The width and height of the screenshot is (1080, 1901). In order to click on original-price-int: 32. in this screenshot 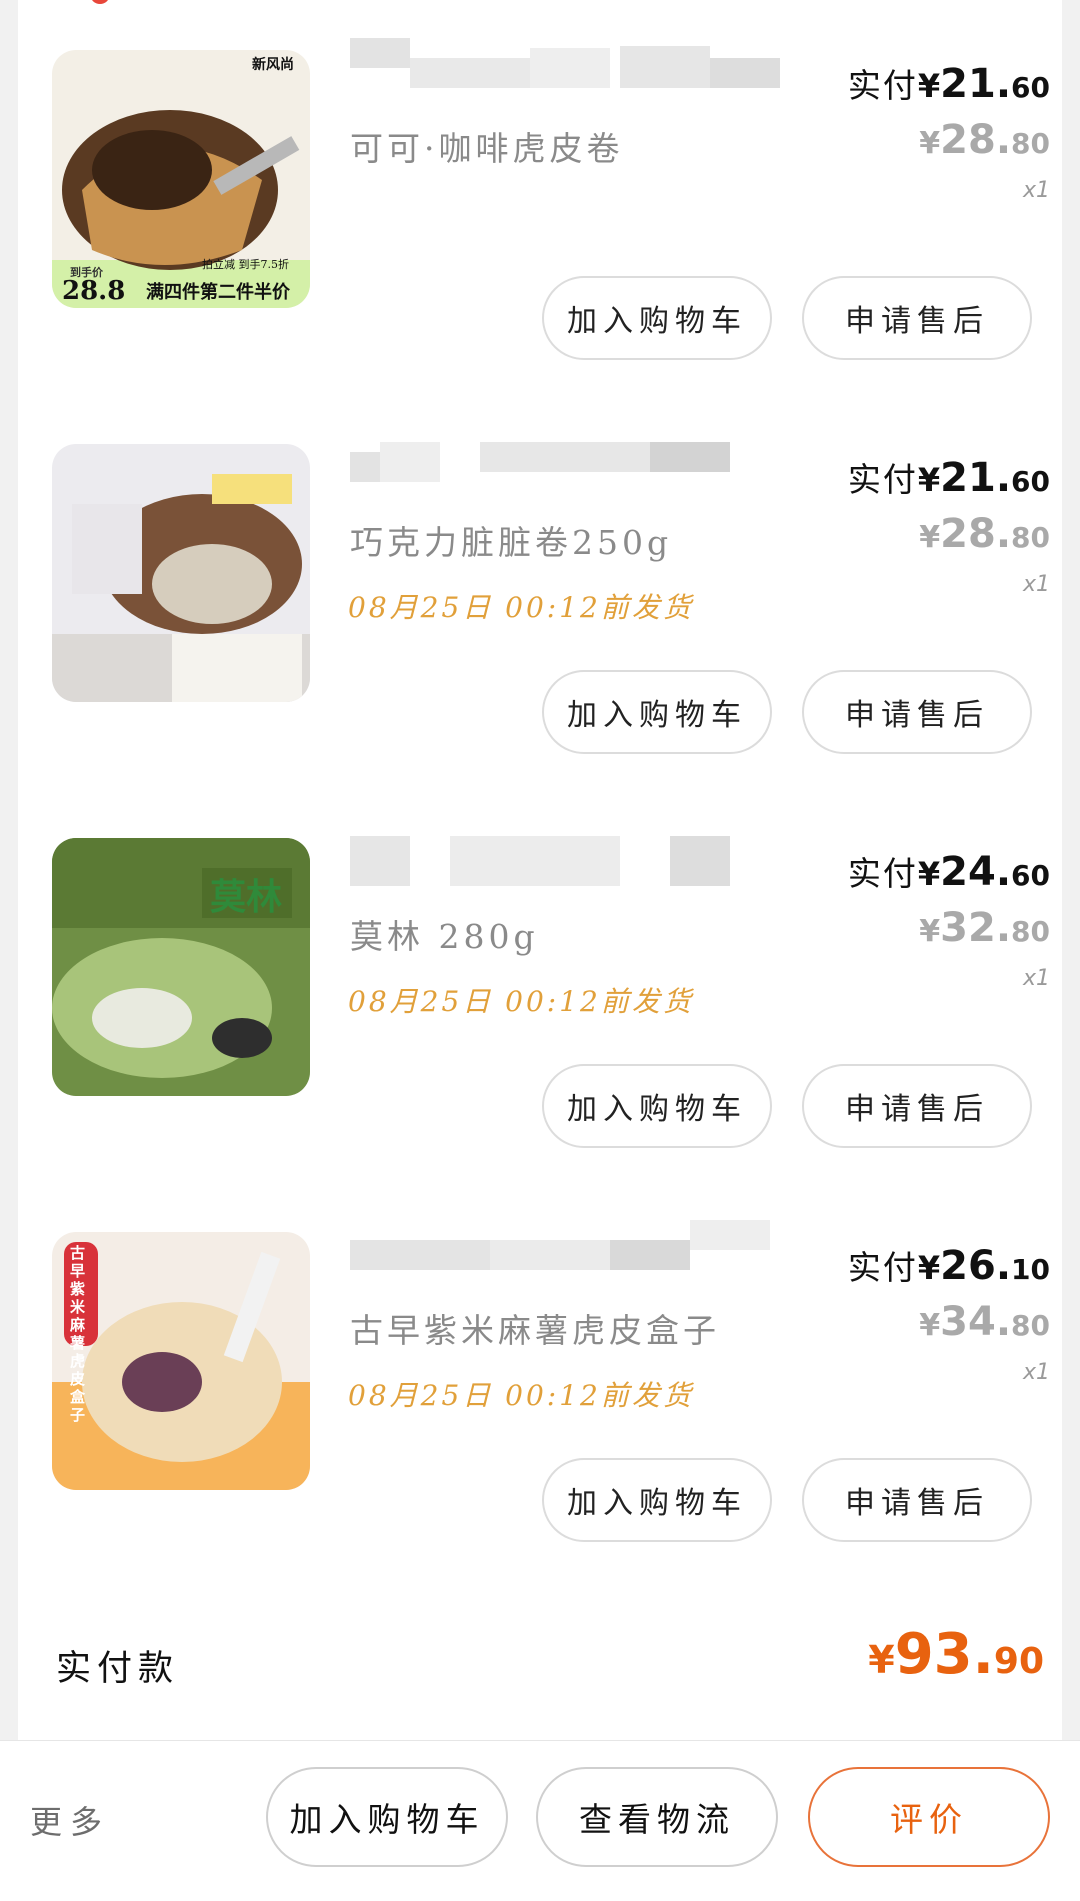, I will do `click(976, 928)`.